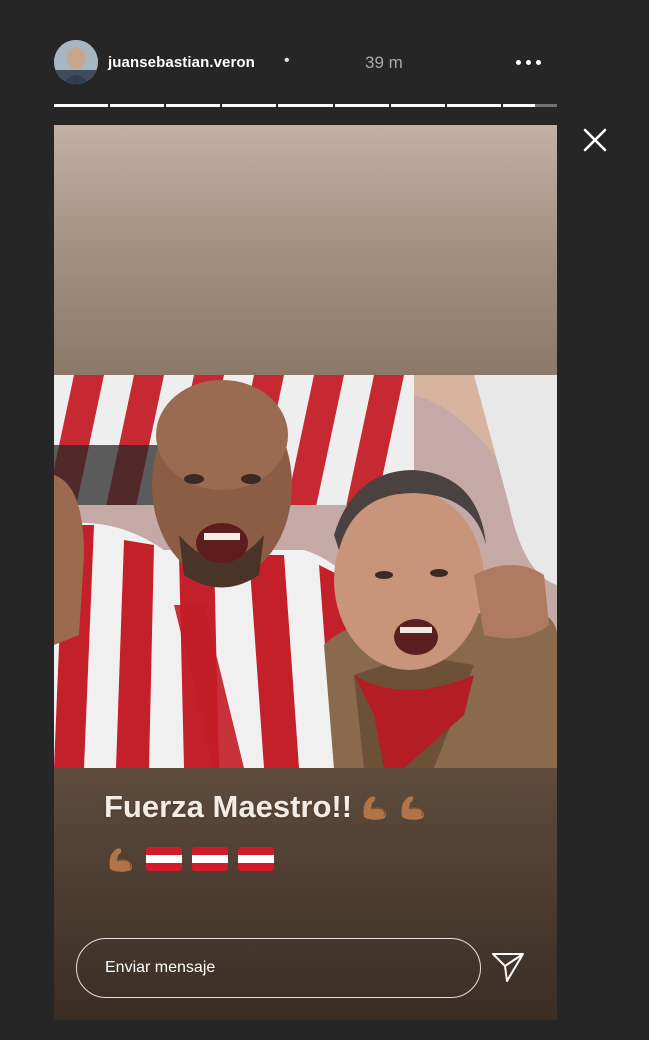 The height and width of the screenshot is (1040, 649). Describe the element at coordinates (595, 140) in the screenshot. I see `close-icon` at that location.